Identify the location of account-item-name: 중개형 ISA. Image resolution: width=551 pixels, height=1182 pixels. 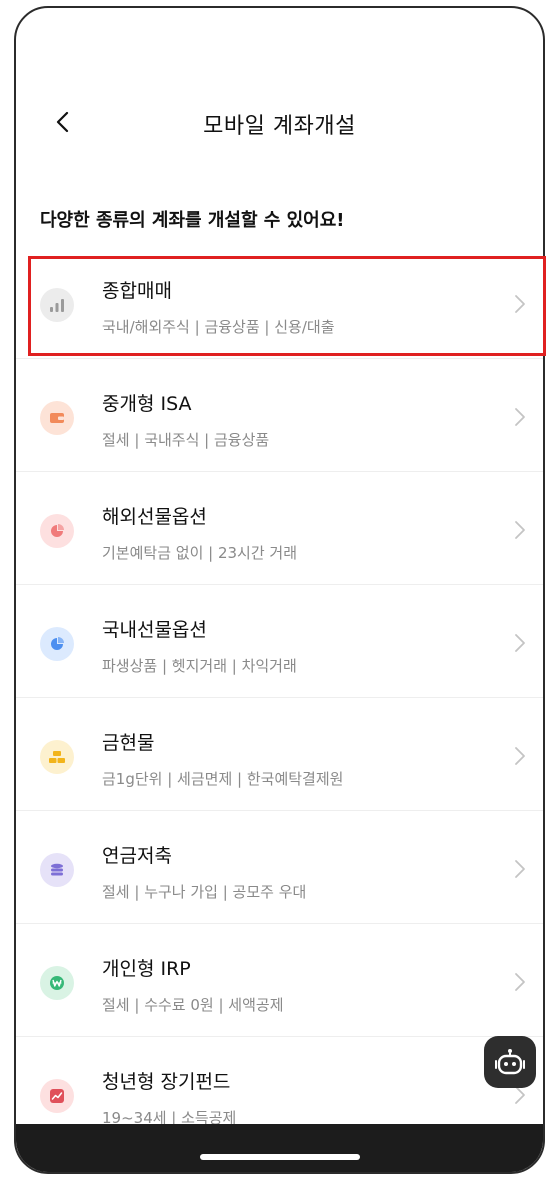
(147, 404).